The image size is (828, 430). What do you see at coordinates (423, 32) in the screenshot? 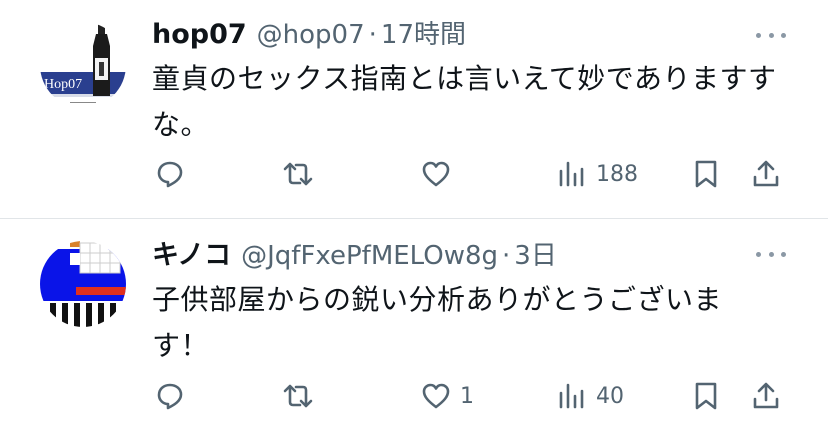
I see `timestamp: 17時間` at bounding box center [423, 32].